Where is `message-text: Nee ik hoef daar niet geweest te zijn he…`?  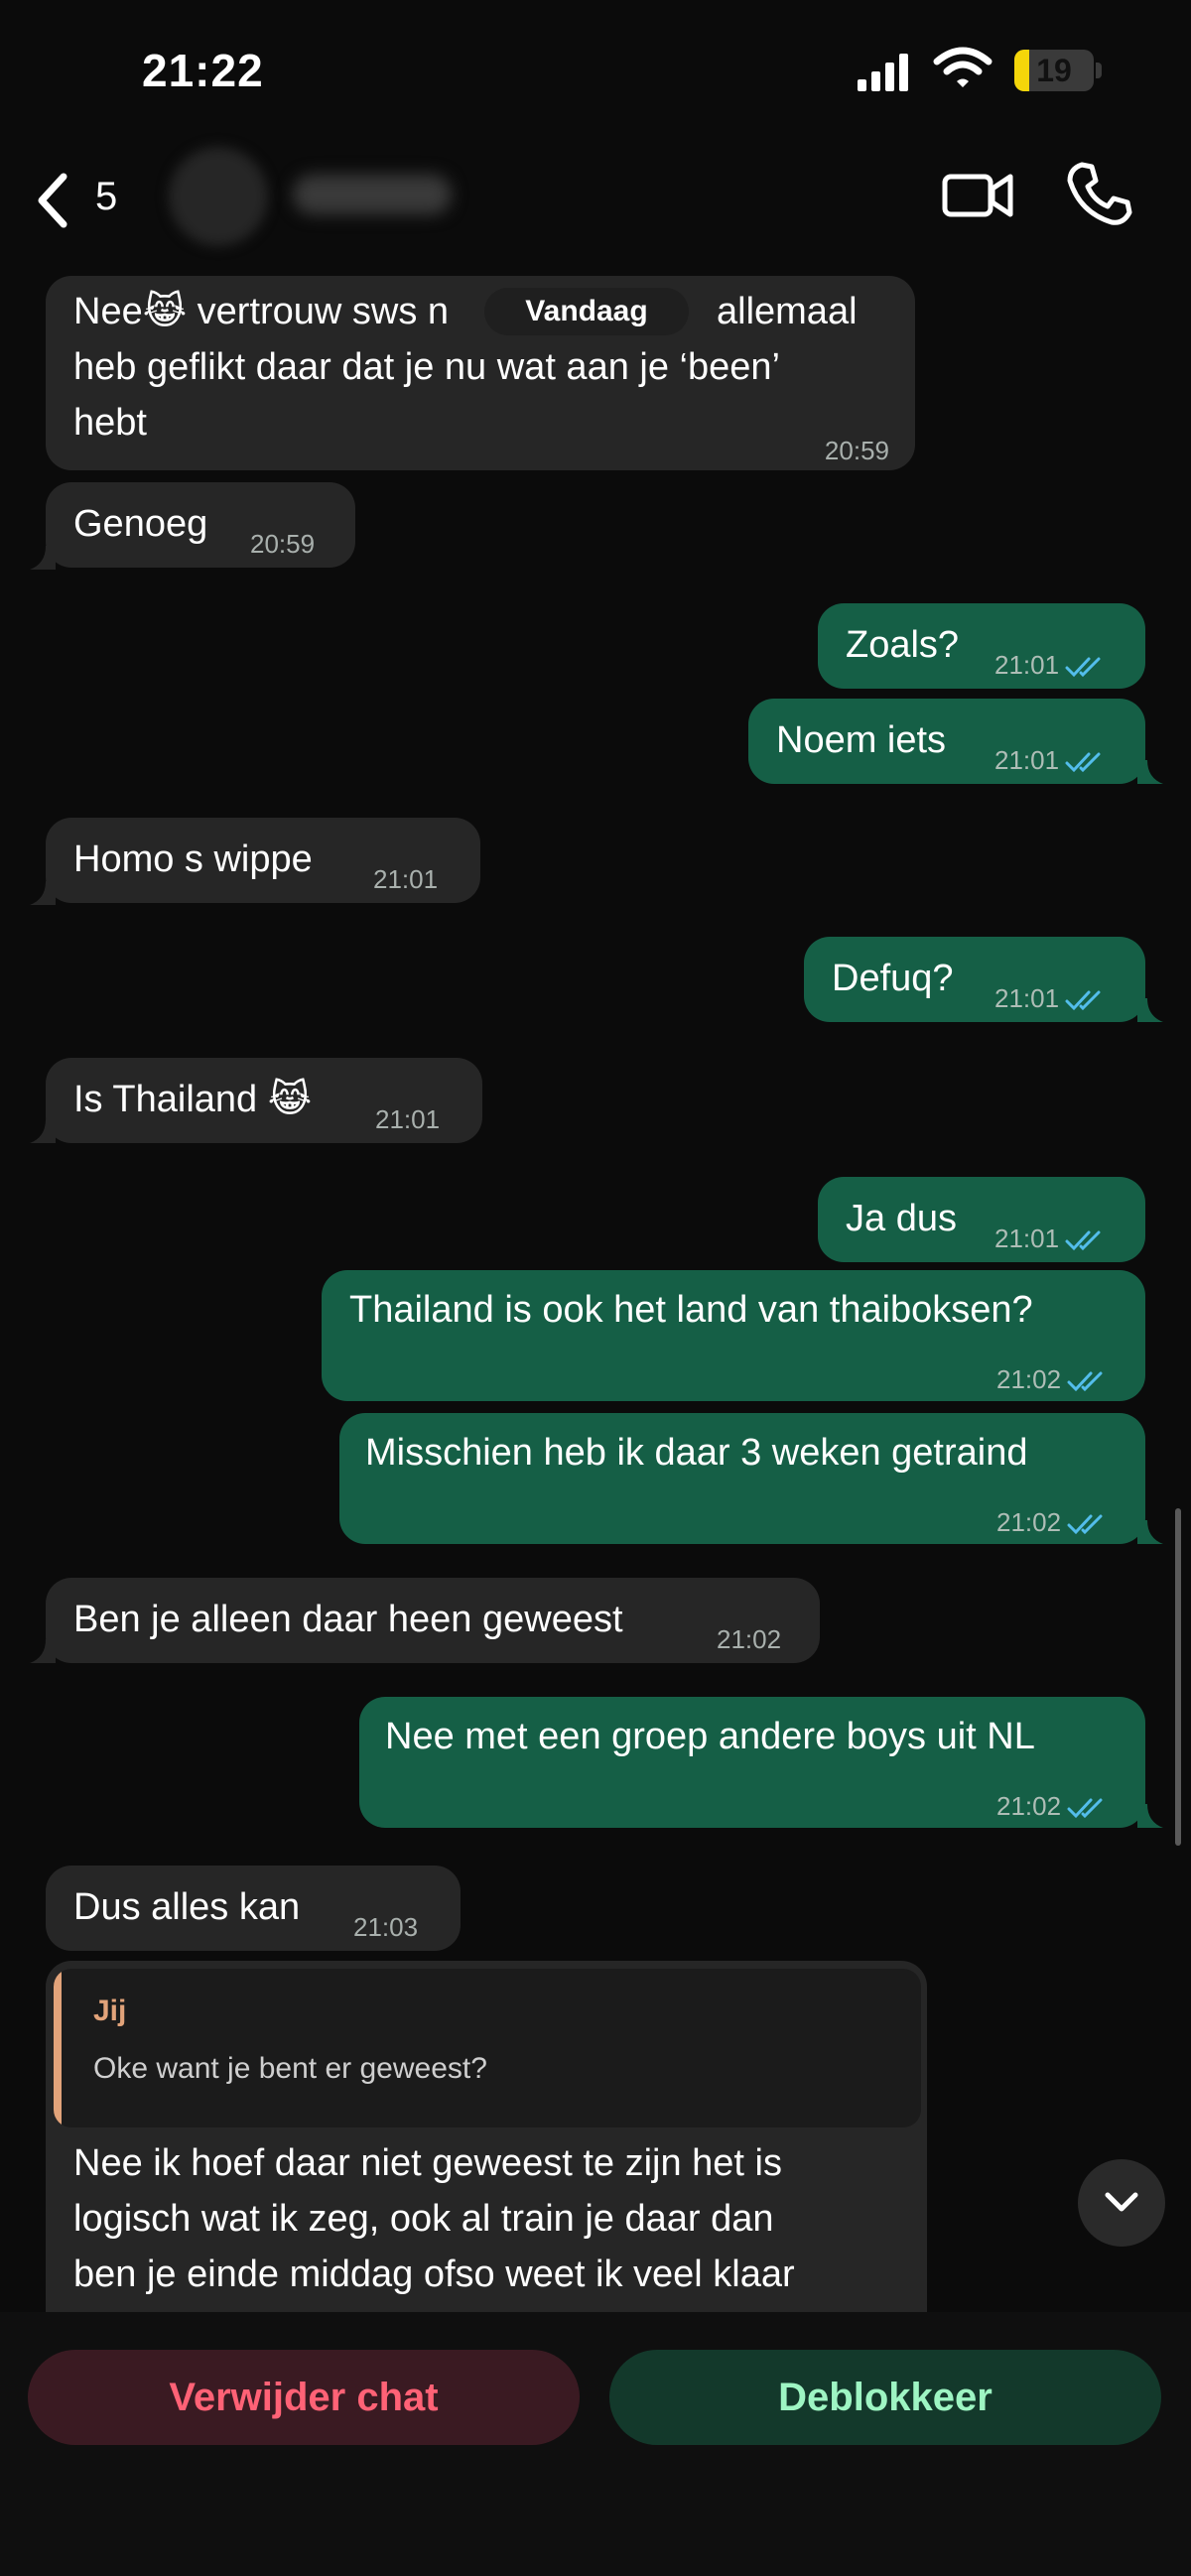 message-text: Nee ik hoef daar niet geweest te zijn he… is located at coordinates (428, 2163).